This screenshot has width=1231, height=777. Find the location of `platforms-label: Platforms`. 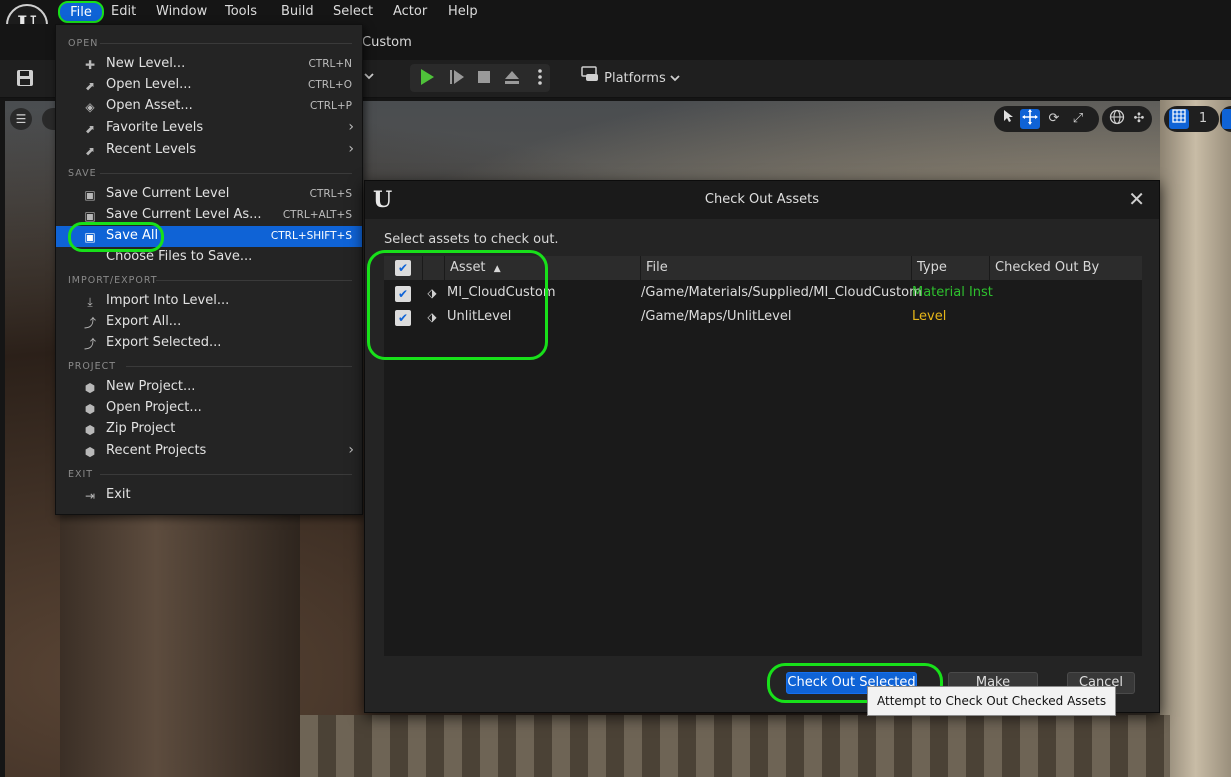

platforms-label: Platforms is located at coordinates (635, 78).